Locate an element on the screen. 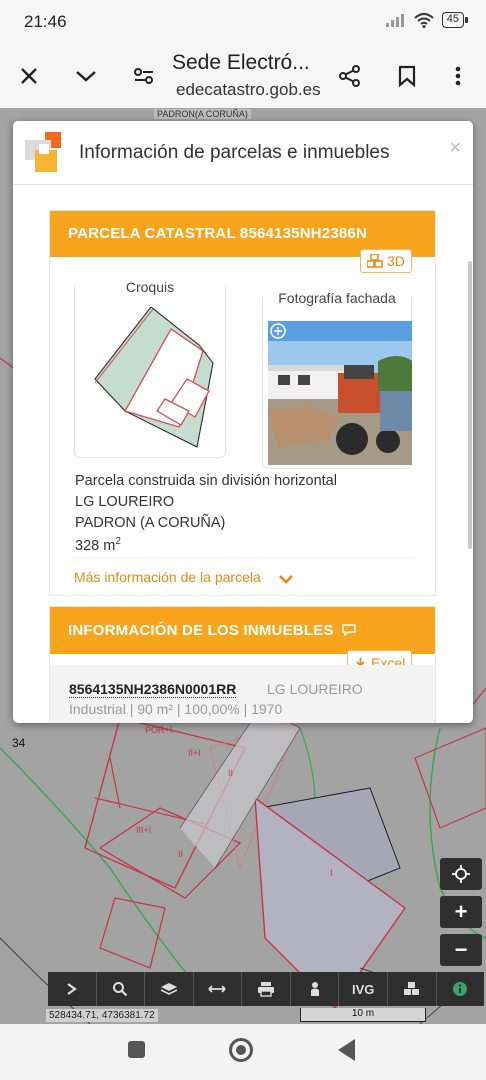 The height and width of the screenshot is (1080, 486). recent-apps-button is located at coordinates (136, 1049).